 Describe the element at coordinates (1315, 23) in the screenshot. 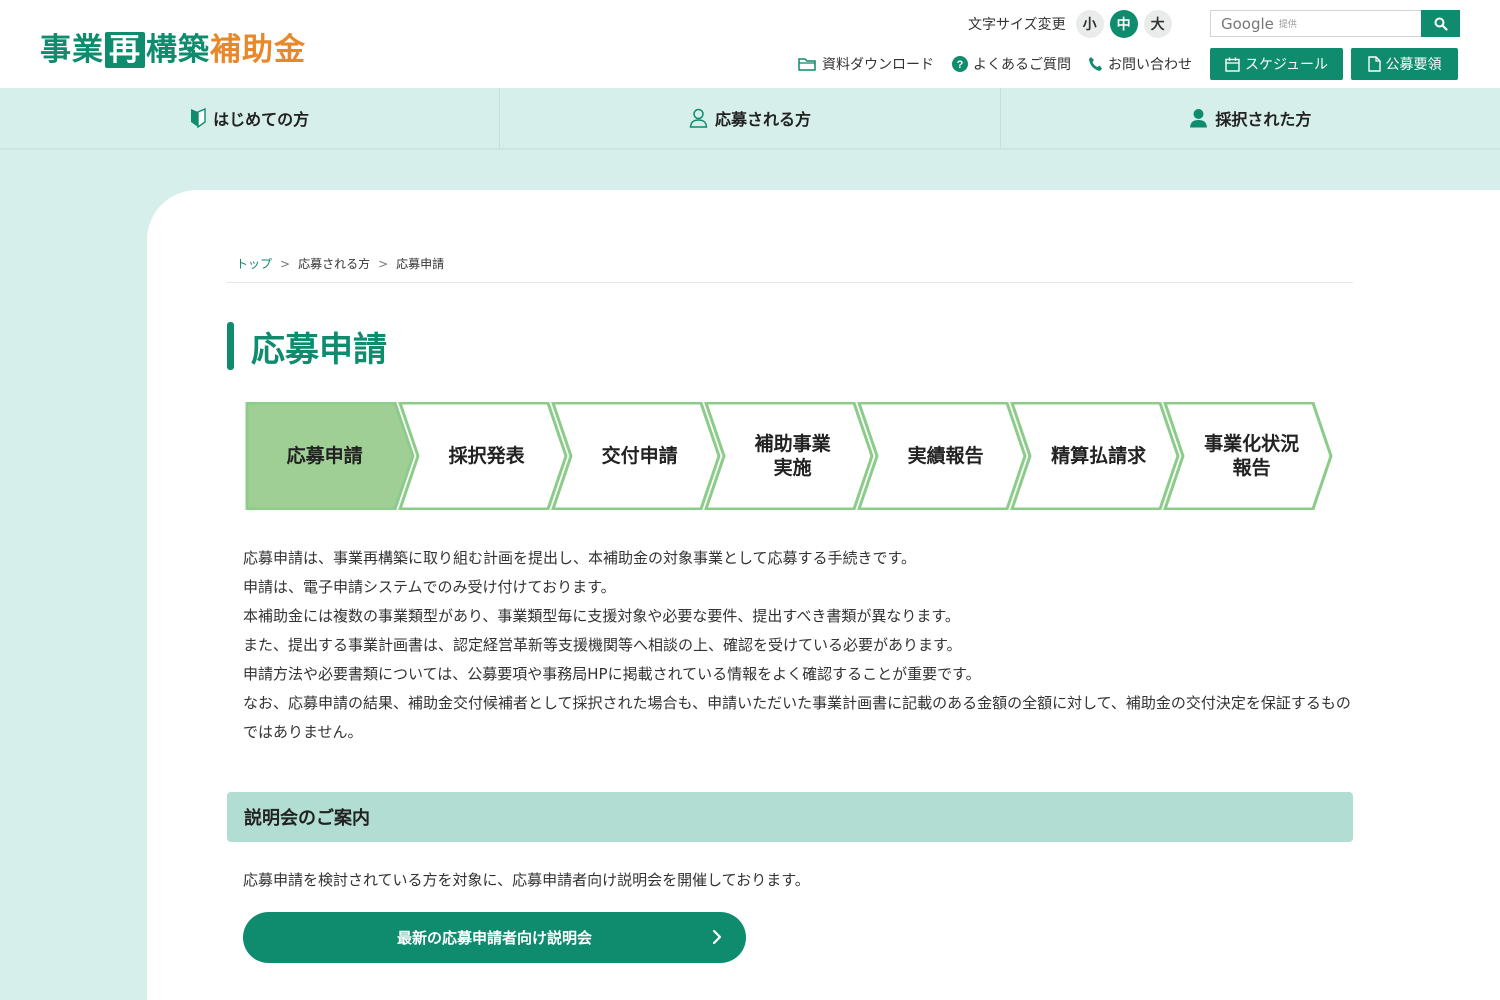

I see `search-input: Google 提供` at that location.